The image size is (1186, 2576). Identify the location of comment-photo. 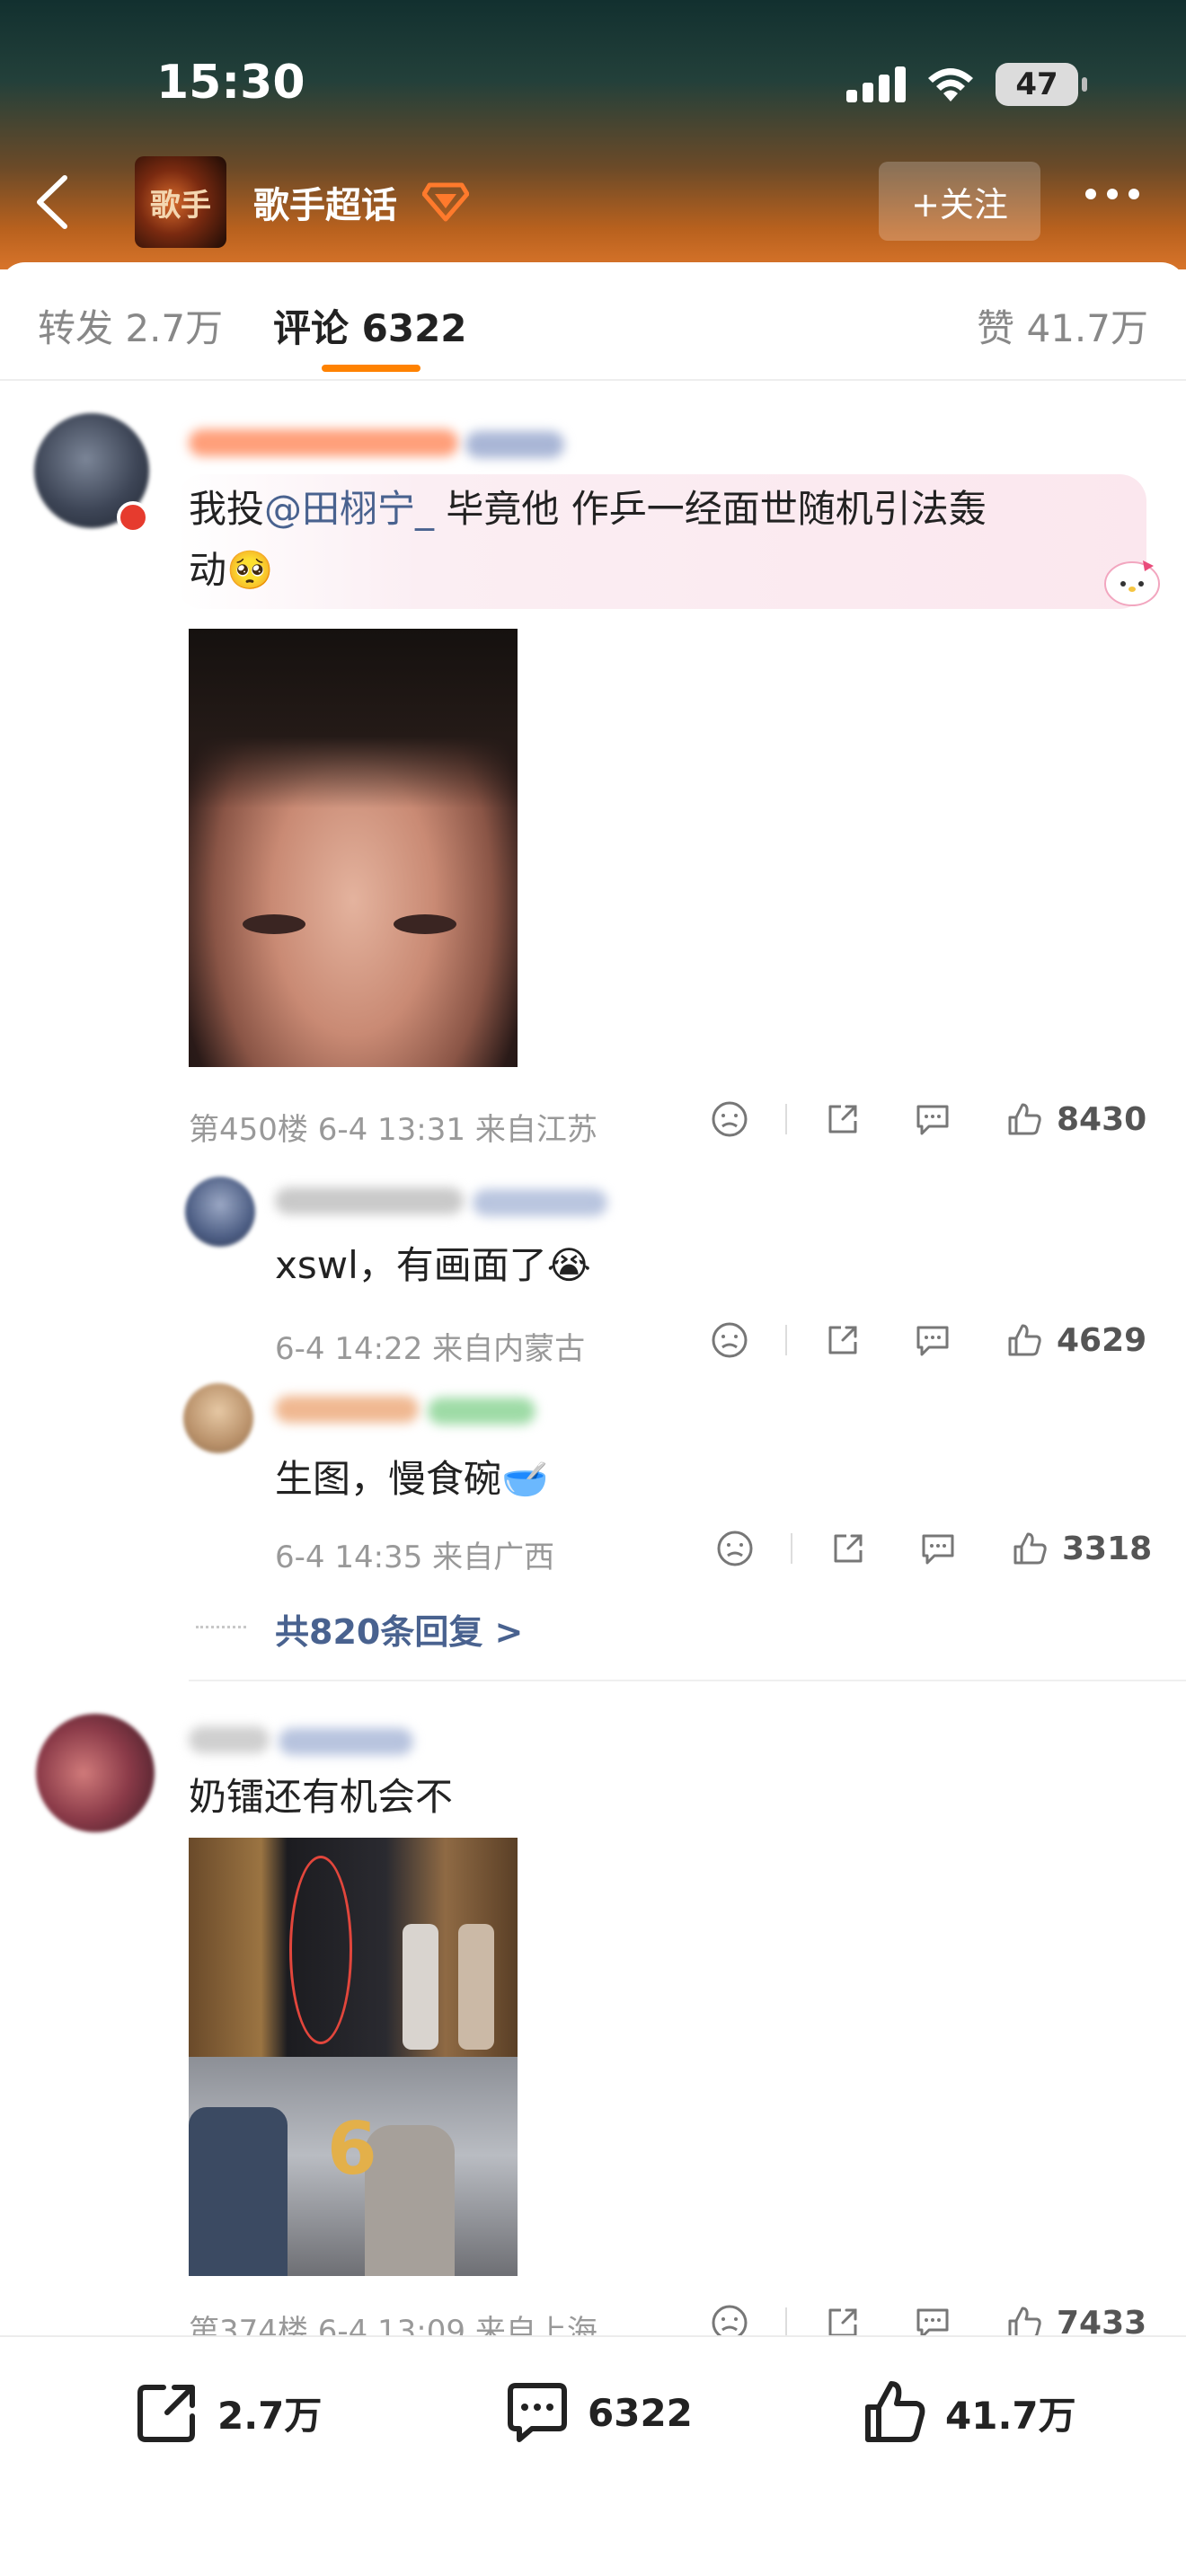
(353, 848).